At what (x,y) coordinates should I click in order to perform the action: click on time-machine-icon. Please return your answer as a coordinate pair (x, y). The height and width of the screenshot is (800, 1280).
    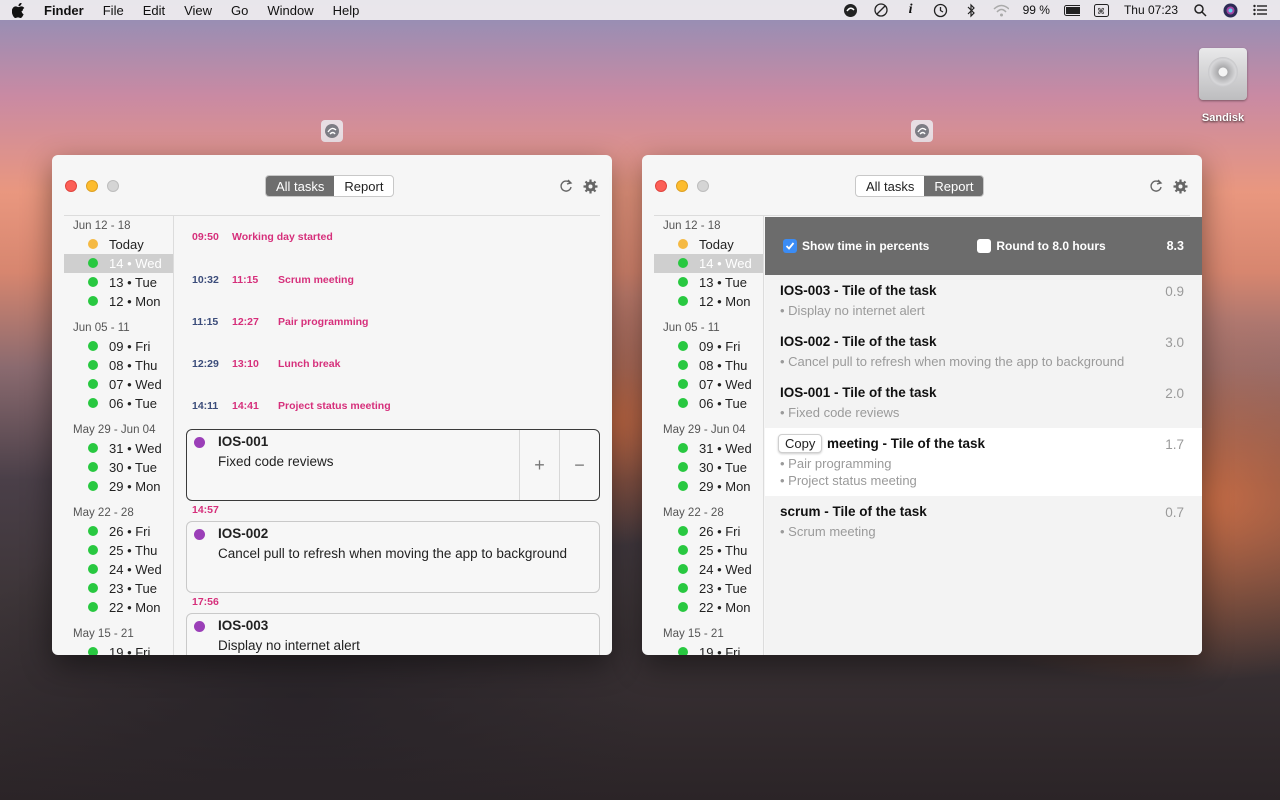
    Looking at the image, I should click on (941, 10).